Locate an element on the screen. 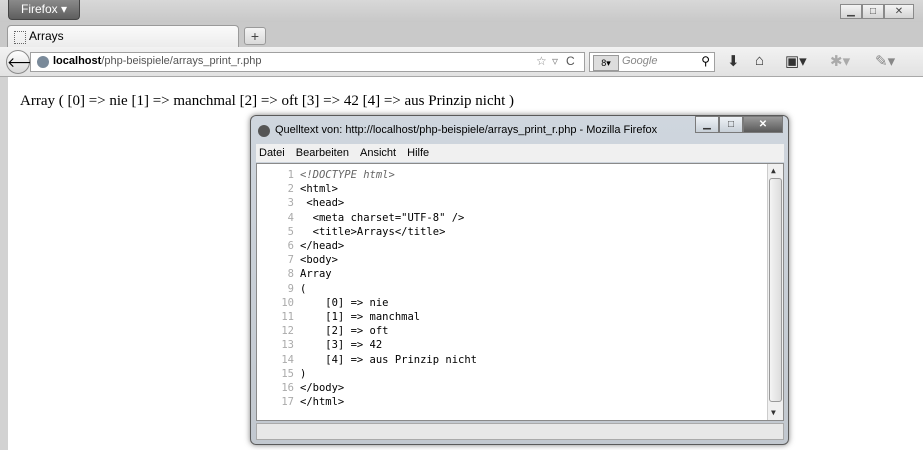 This screenshot has height=450, width=923. close-button: ✕ is located at coordinates (899, 11).